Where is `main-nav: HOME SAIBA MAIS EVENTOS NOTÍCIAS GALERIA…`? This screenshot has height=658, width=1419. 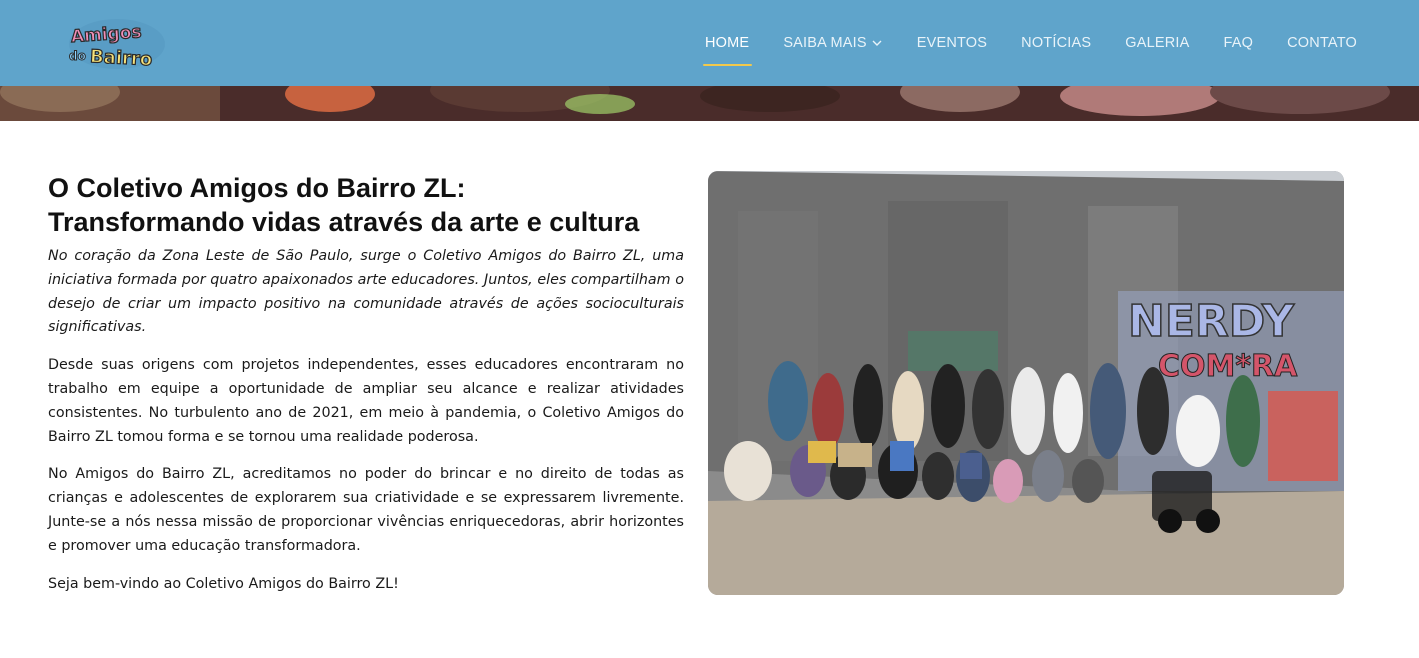 main-nav: HOME SAIBA MAIS EVENTOS NOTÍCIAS GALERIA… is located at coordinates (1014, 43).